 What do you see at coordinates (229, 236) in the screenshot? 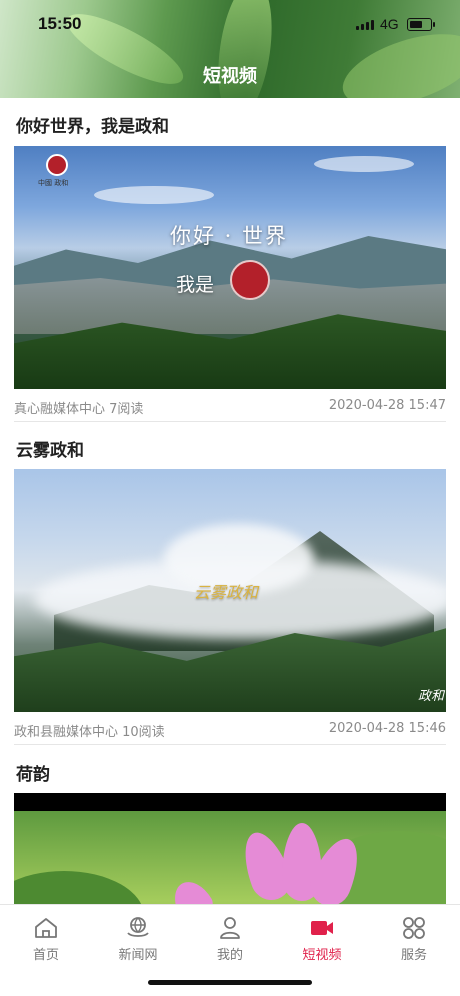
I see `overlay-text: 你好 · 世界` at bounding box center [229, 236].